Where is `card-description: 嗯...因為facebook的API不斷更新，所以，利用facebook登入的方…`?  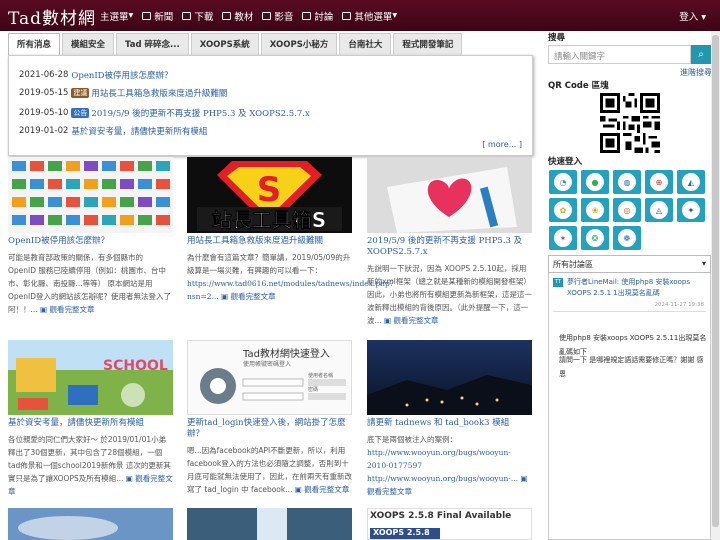
card-description: 嗯...因為facebook的API不斷更新，所以，利用facebook登入的方… is located at coordinates (269, 470).